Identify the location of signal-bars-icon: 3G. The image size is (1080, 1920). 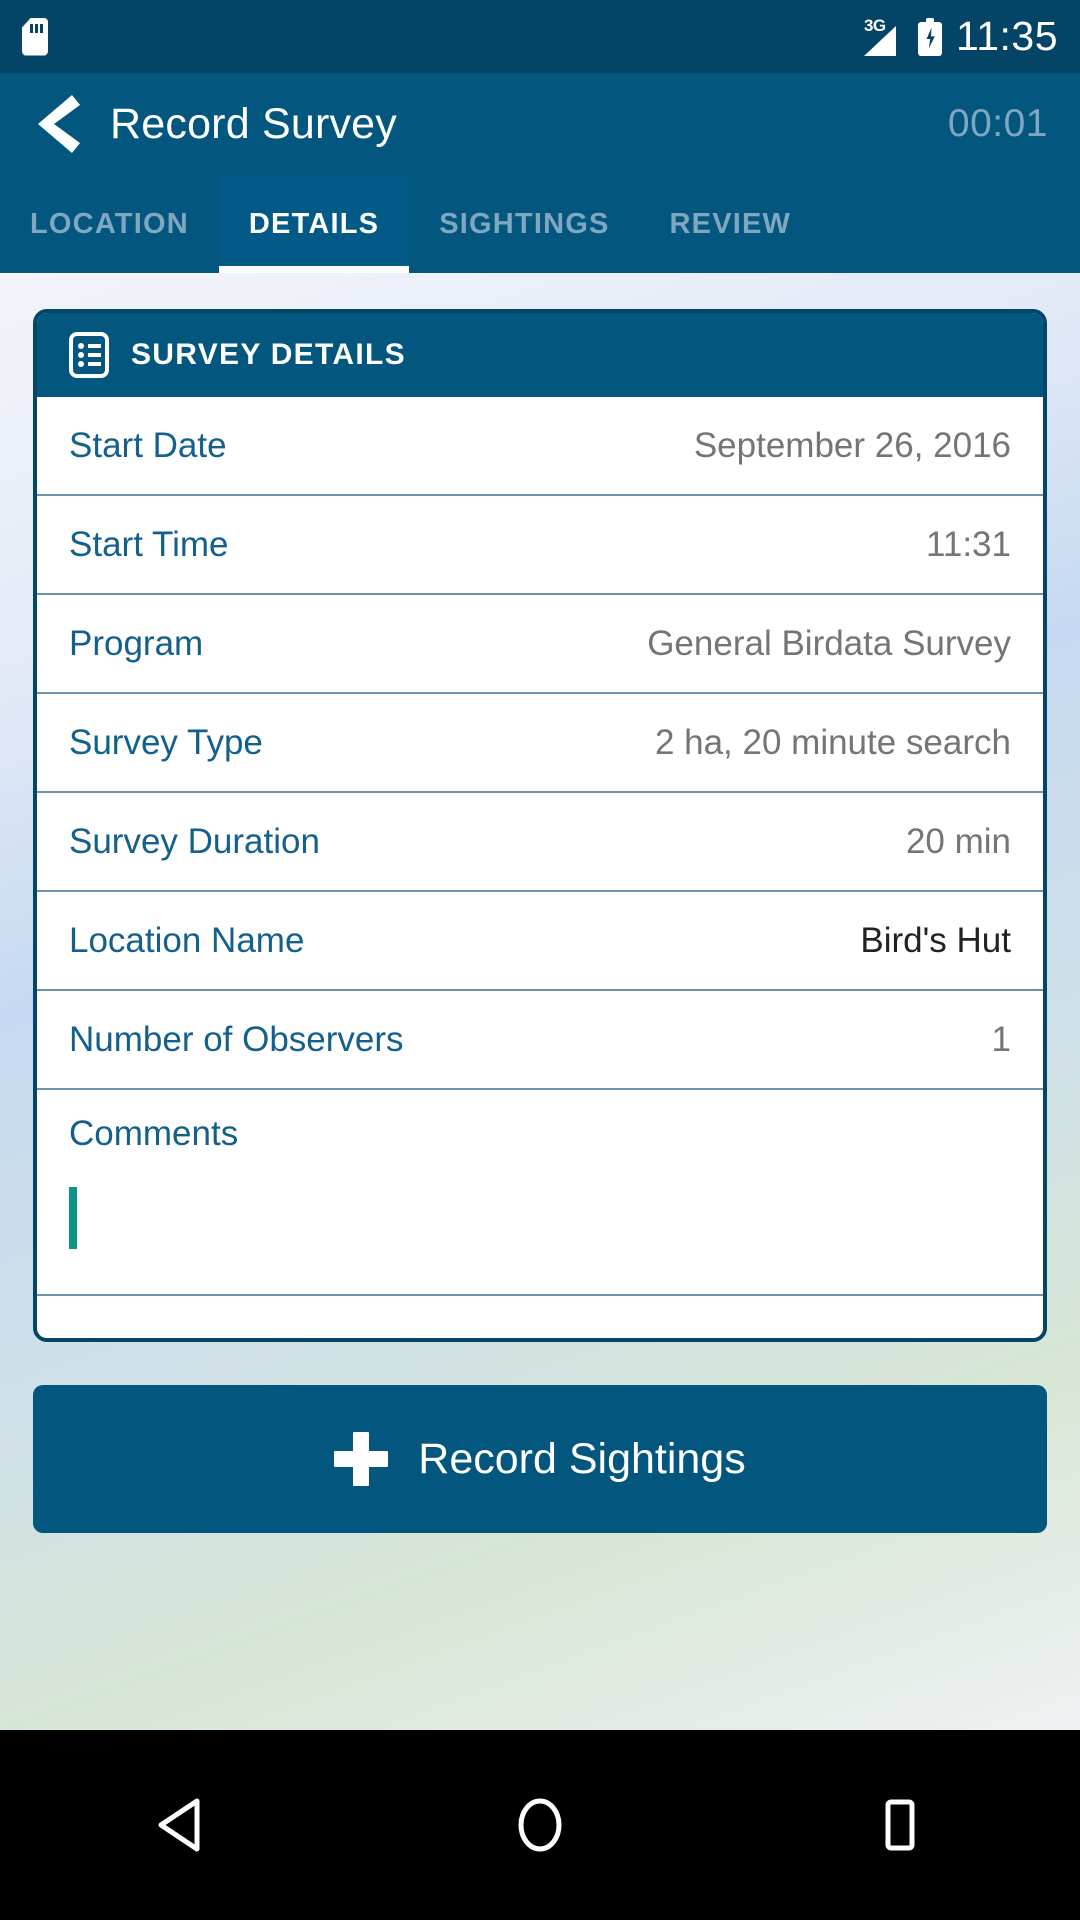
(883, 35).